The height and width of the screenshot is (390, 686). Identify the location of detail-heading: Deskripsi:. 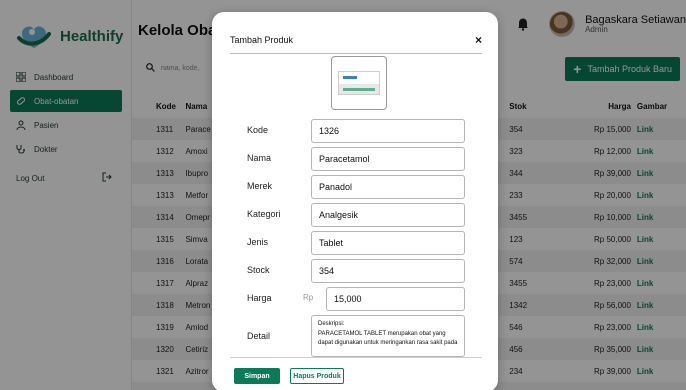
(331, 324).